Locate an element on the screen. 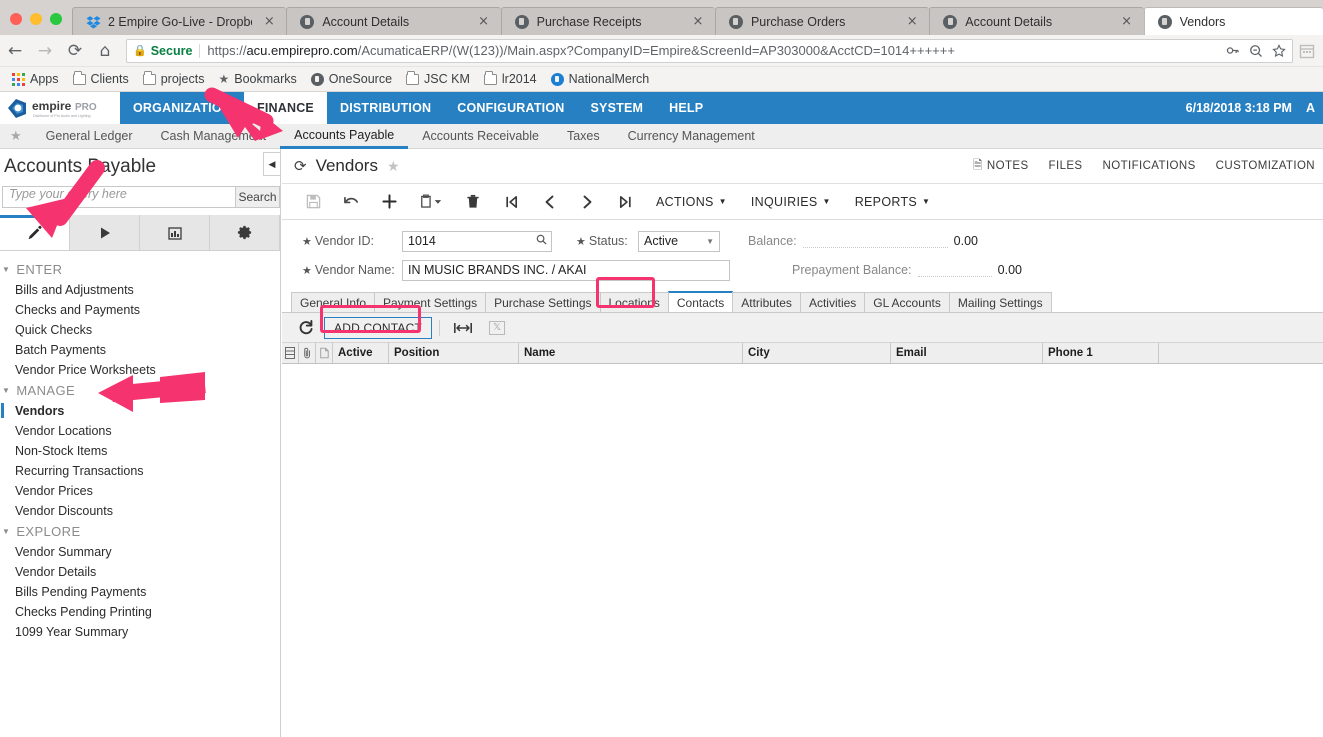 This screenshot has height=737, width=1323. tab-locations: Locations is located at coordinates (634, 302).